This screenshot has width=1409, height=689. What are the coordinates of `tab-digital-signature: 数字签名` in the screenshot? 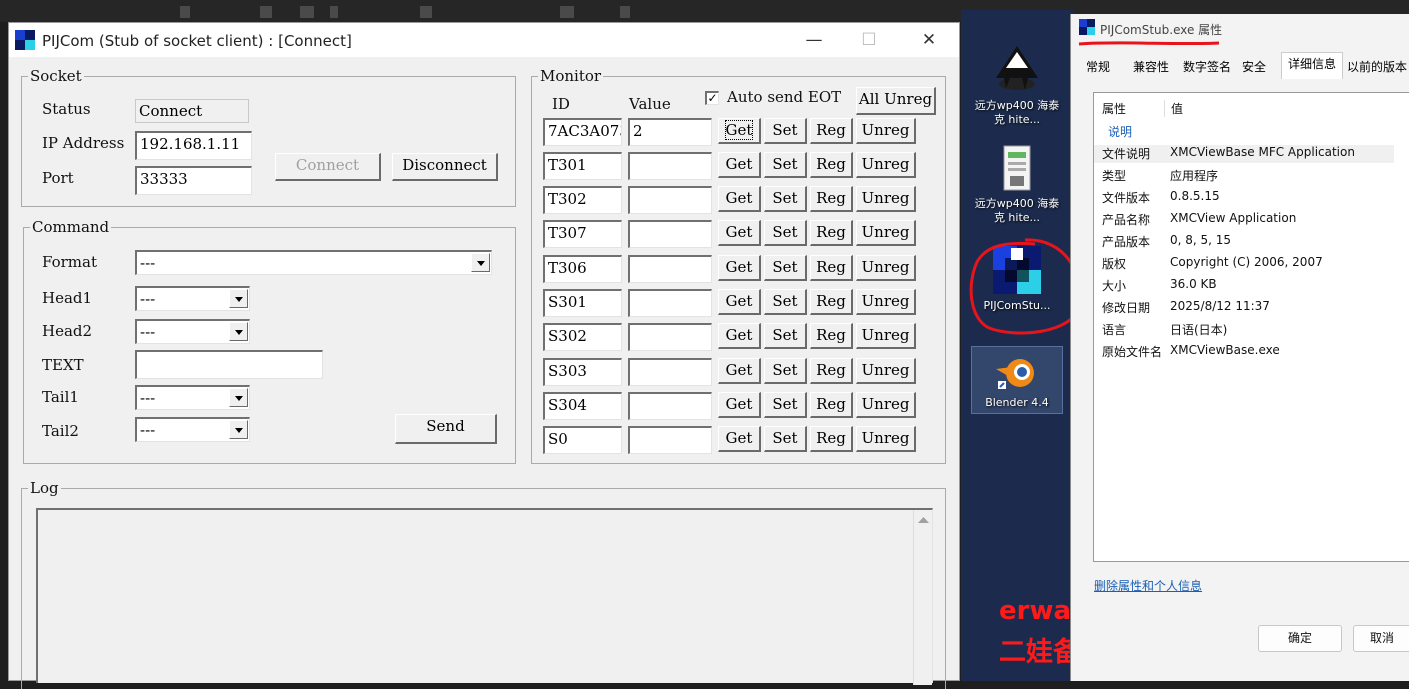 It's located at (1207, 67).